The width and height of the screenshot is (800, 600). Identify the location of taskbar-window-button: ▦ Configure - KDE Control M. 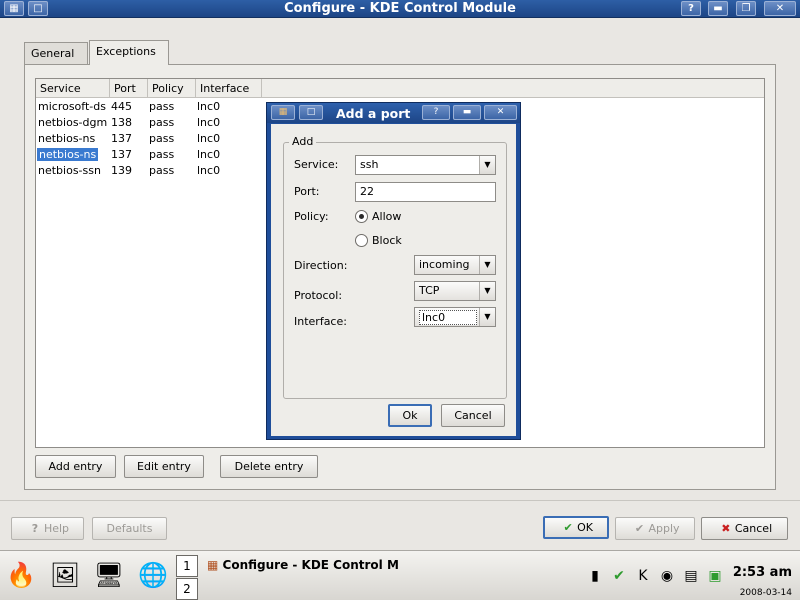
(307, 567).